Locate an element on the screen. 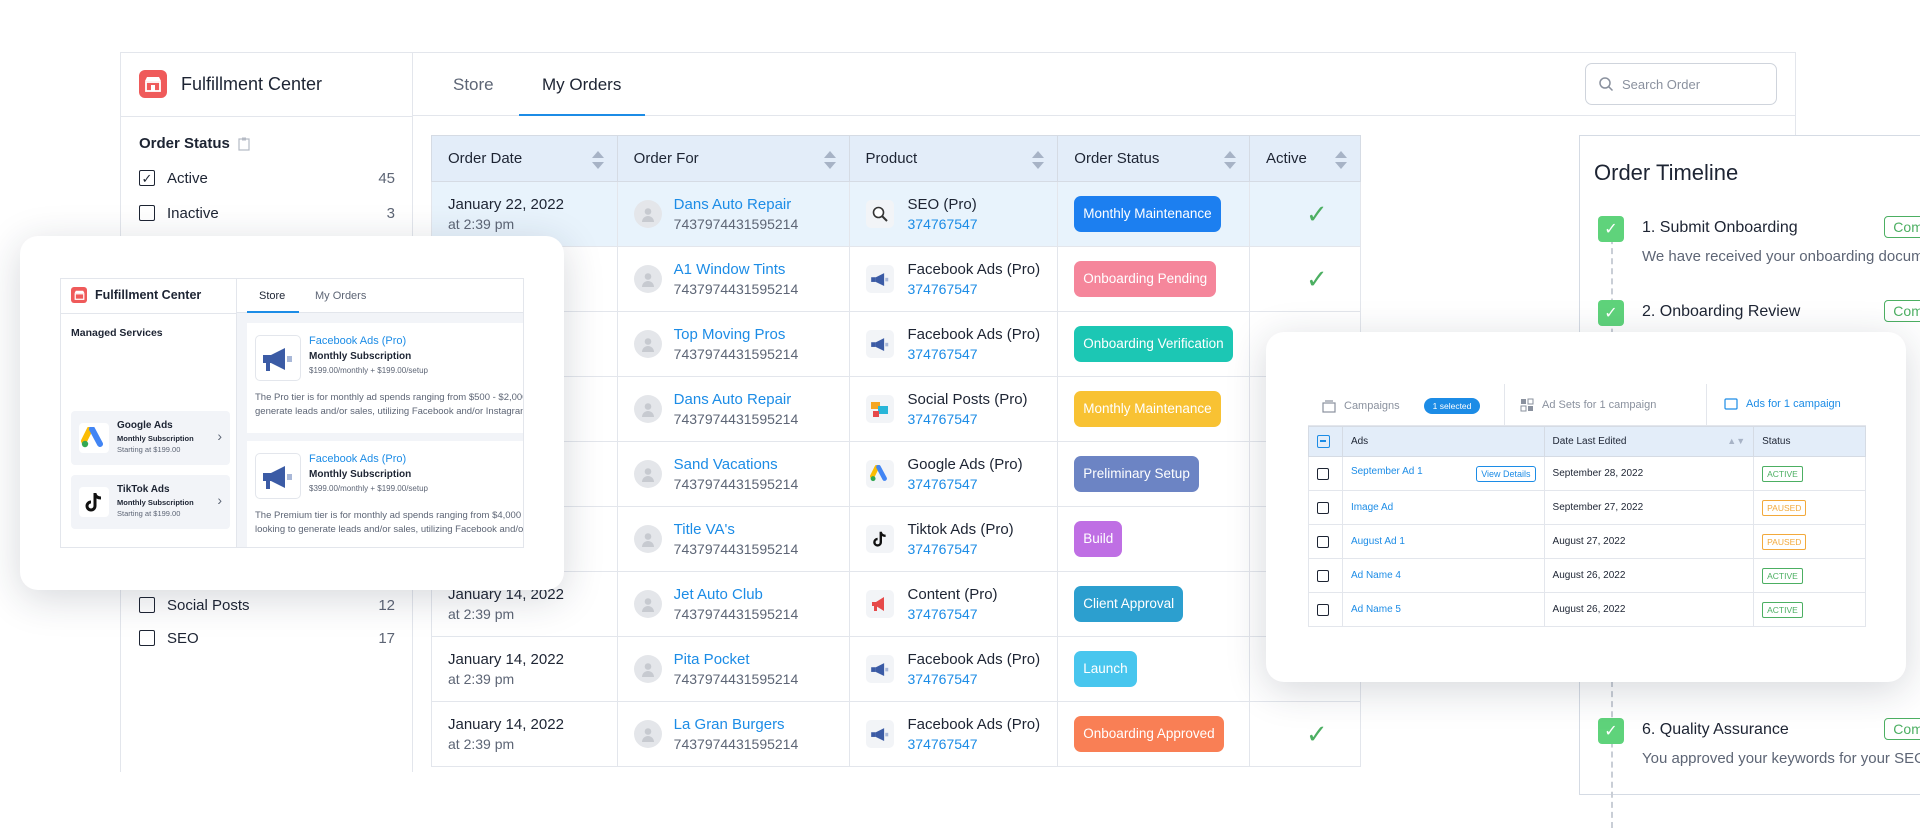  ads-row: Ad Name 5 August 26, 2022 ACTIVE is located at coordinates (1587, 609).